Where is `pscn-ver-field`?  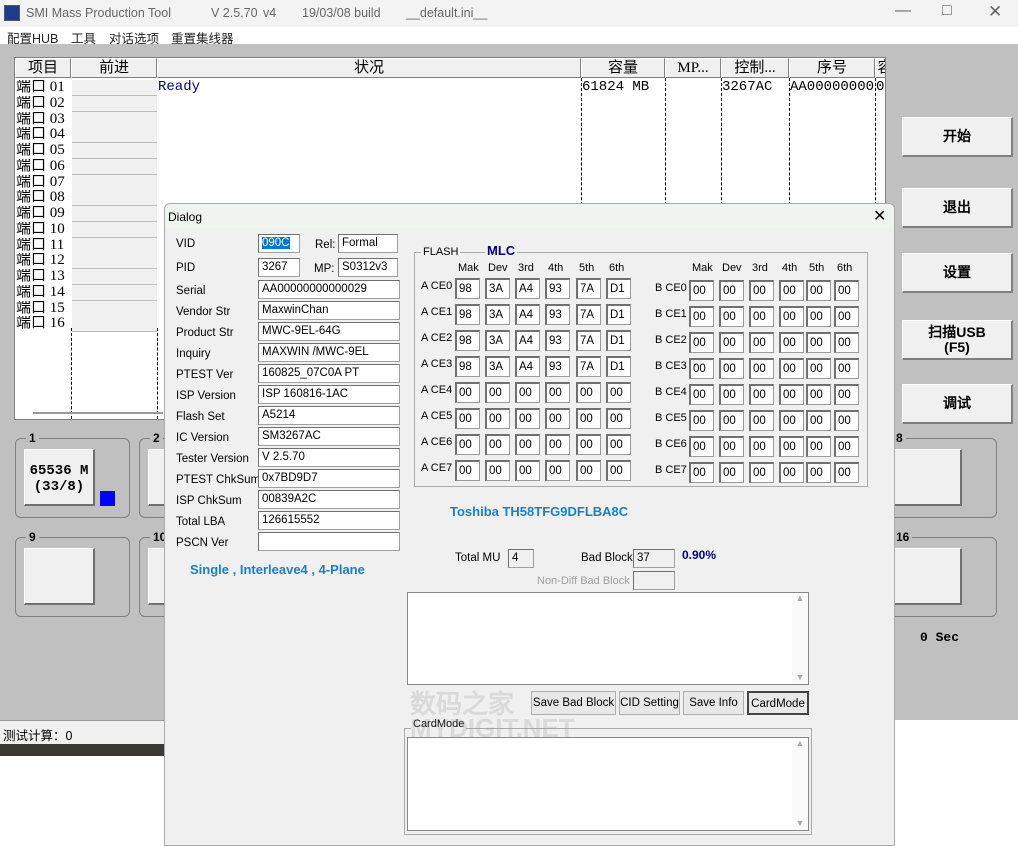 pscn-ver-field is located at coordinates (329, 541).